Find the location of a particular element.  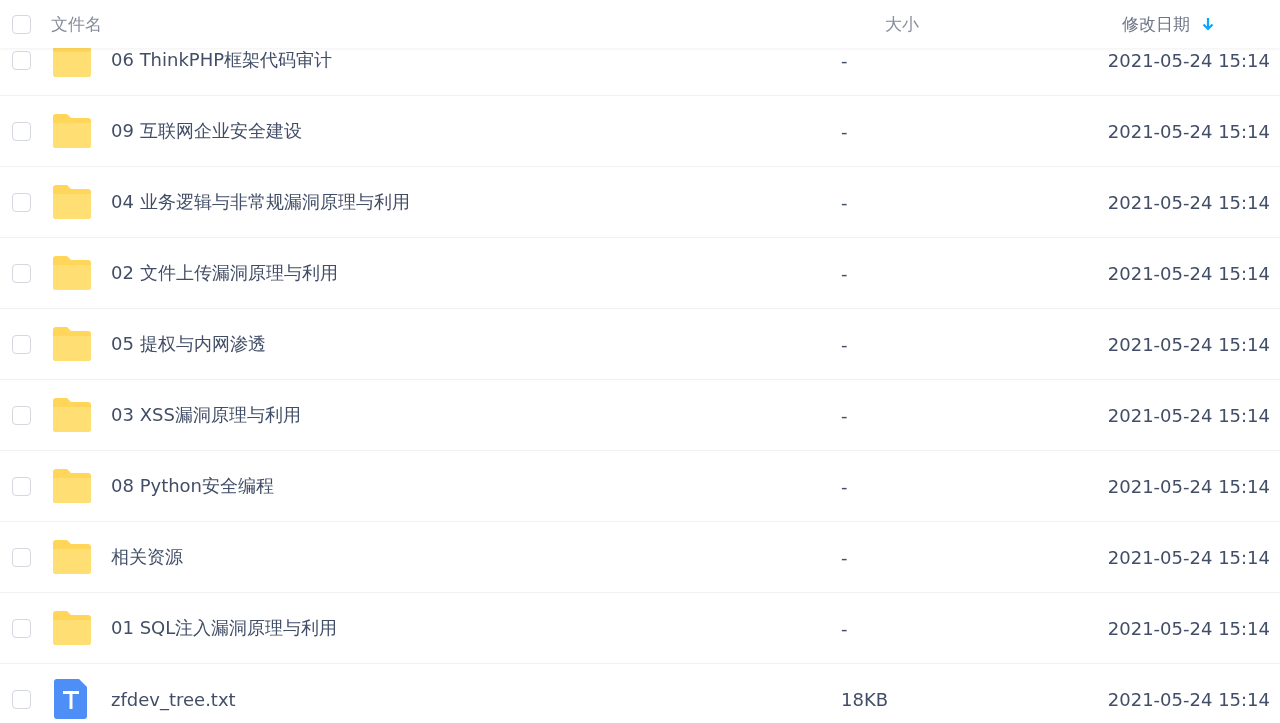

file-name: 09 互联网企业安全建设 is located at coordinates (476, 131).